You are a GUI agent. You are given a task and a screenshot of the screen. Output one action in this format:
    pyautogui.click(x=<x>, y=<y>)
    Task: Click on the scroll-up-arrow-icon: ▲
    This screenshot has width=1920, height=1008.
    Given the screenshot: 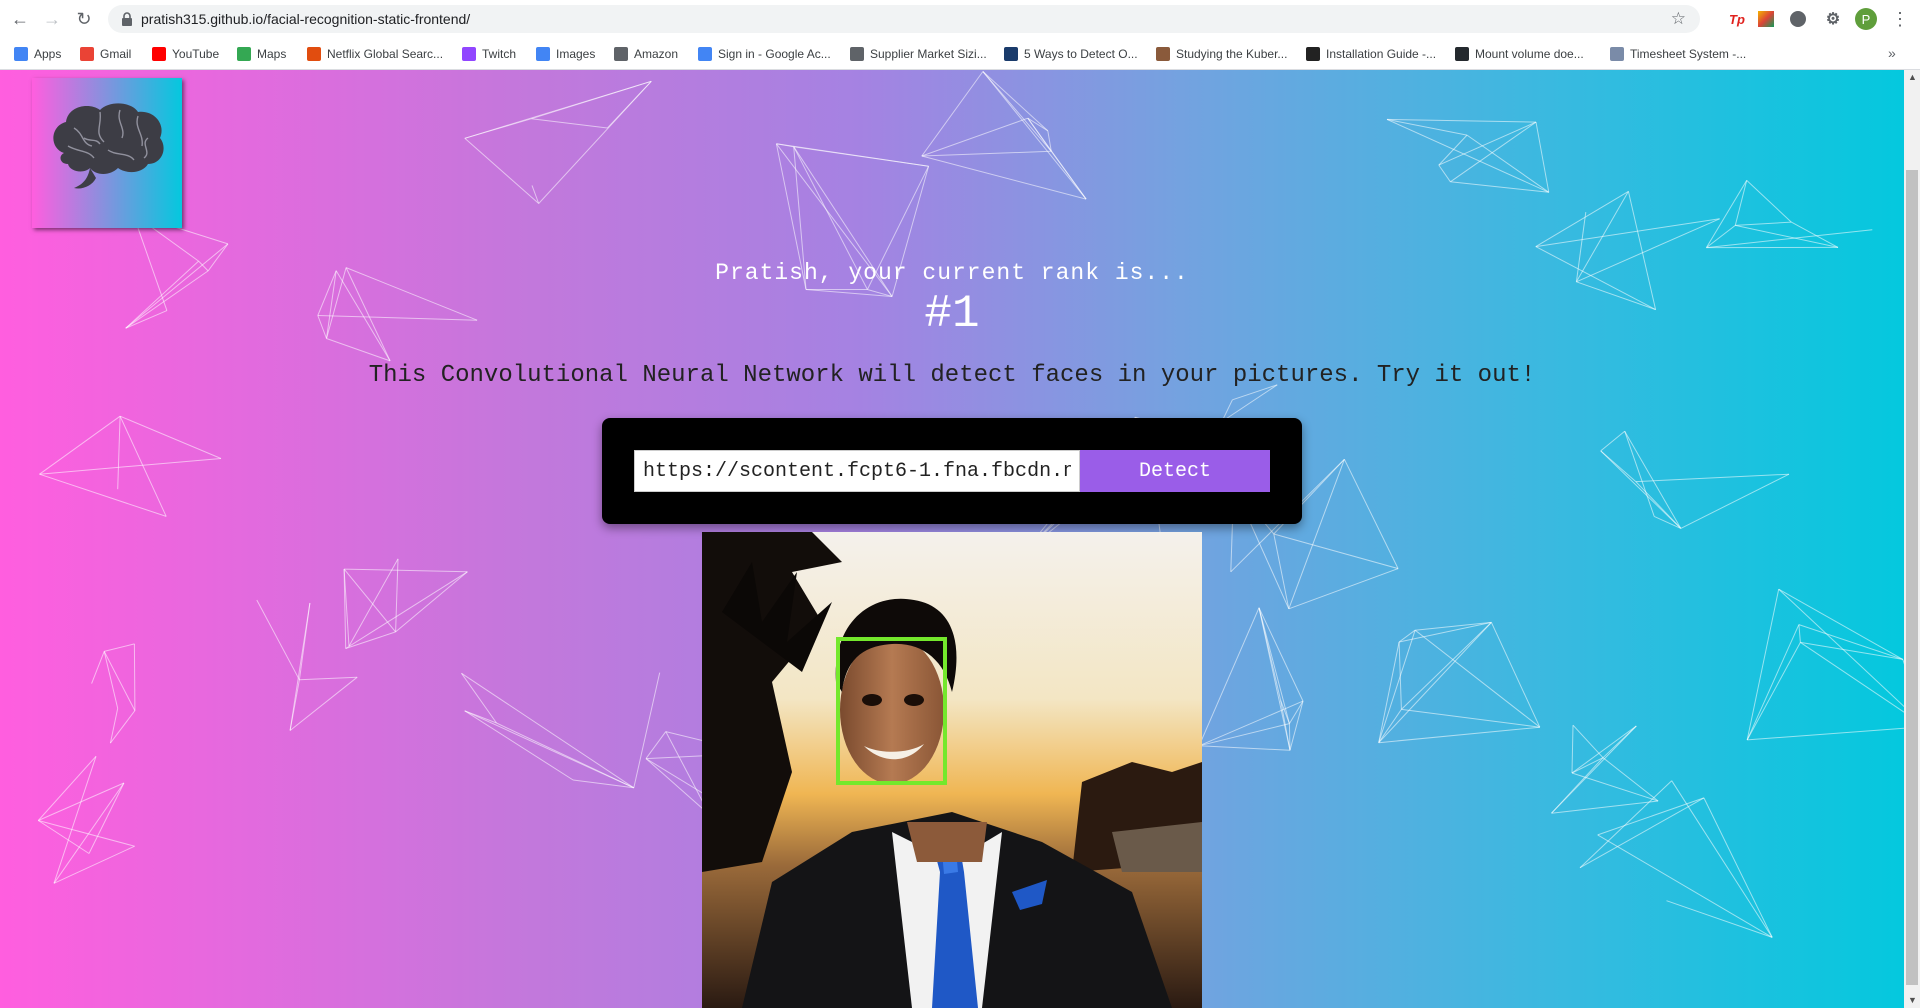 What is the action you would take?
    pyautogui.click(x=1912, y=77)
    